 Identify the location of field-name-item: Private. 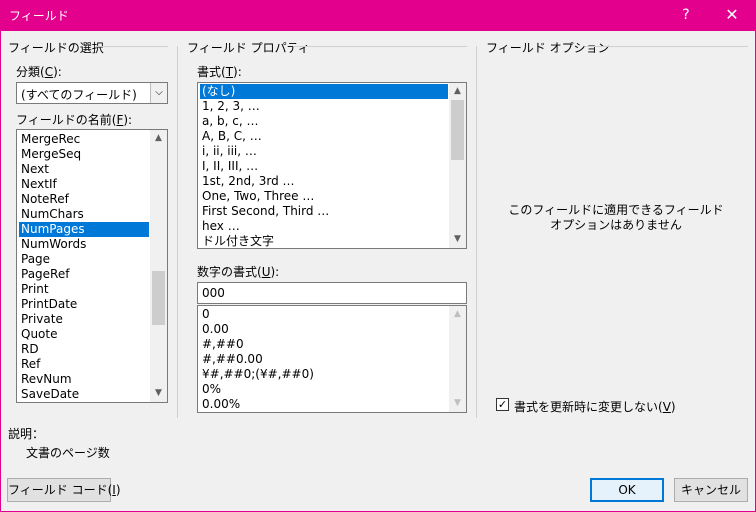
(84, 319).